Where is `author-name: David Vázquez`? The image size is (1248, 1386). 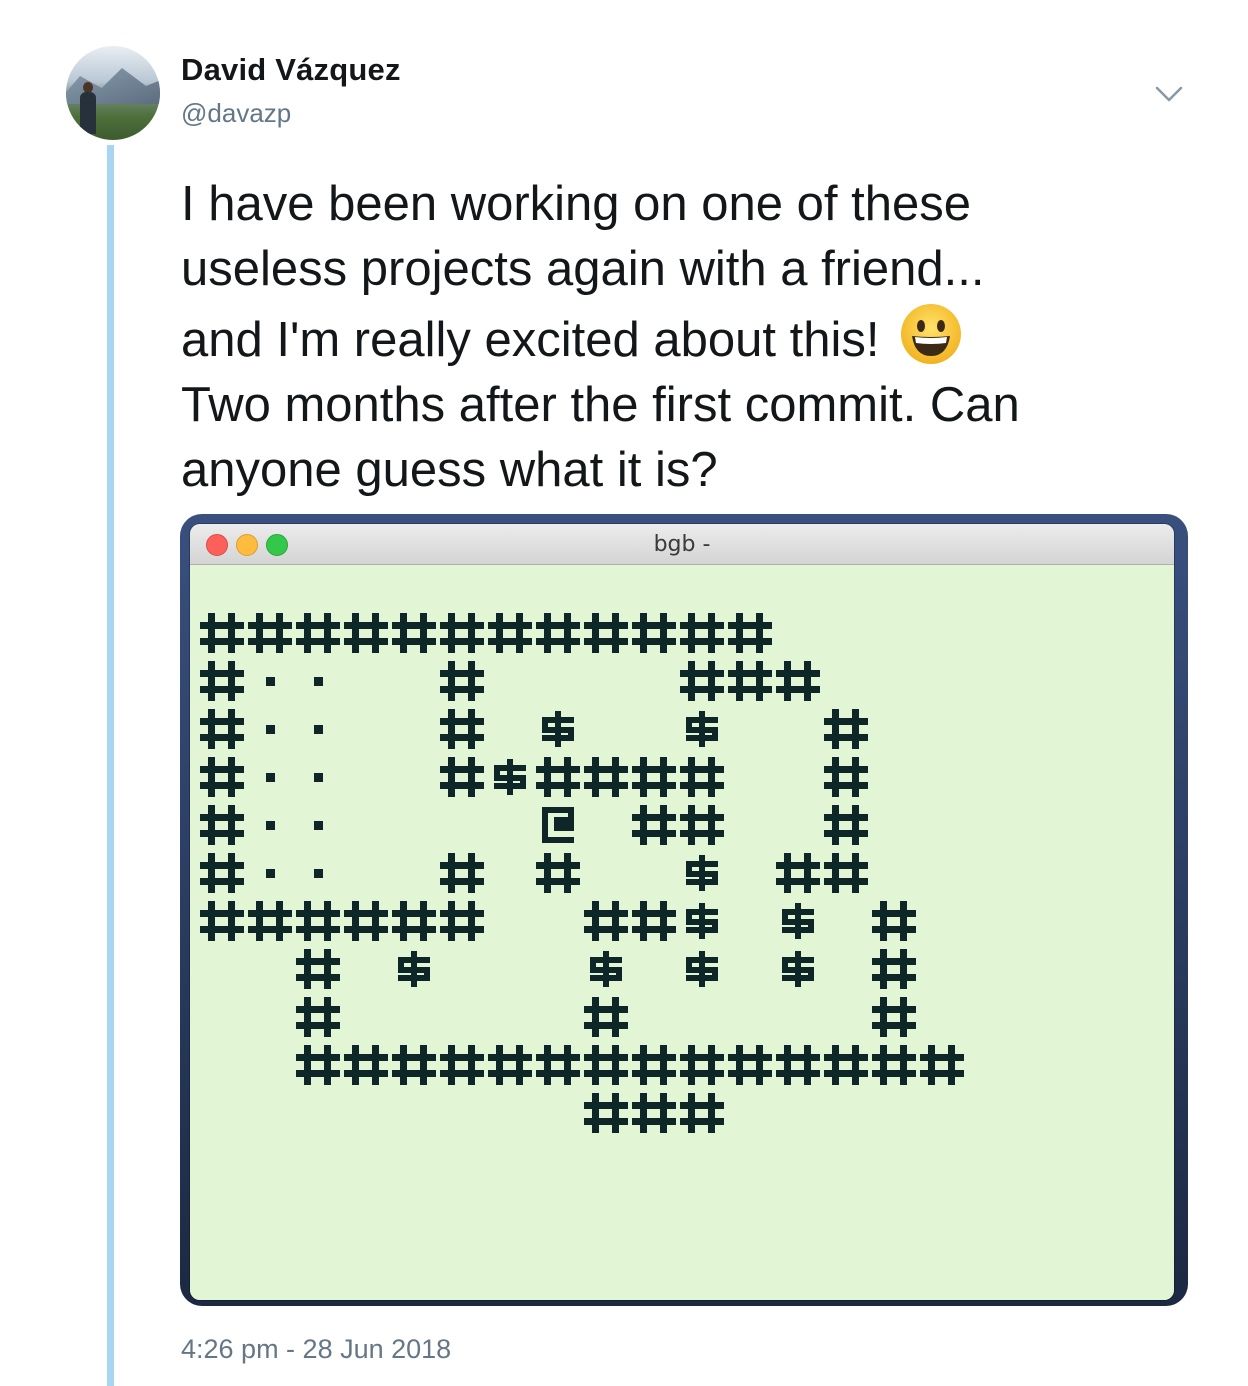 author-name: David Vázquez is located at coordinates (291, 70).